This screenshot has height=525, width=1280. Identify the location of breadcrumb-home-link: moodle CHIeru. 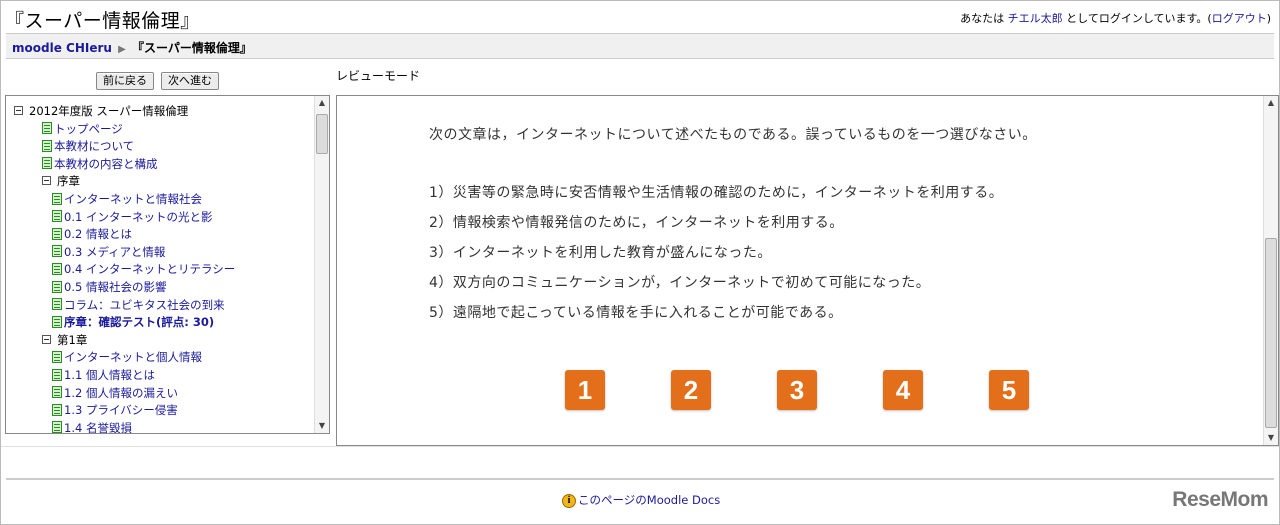
(62, 48).